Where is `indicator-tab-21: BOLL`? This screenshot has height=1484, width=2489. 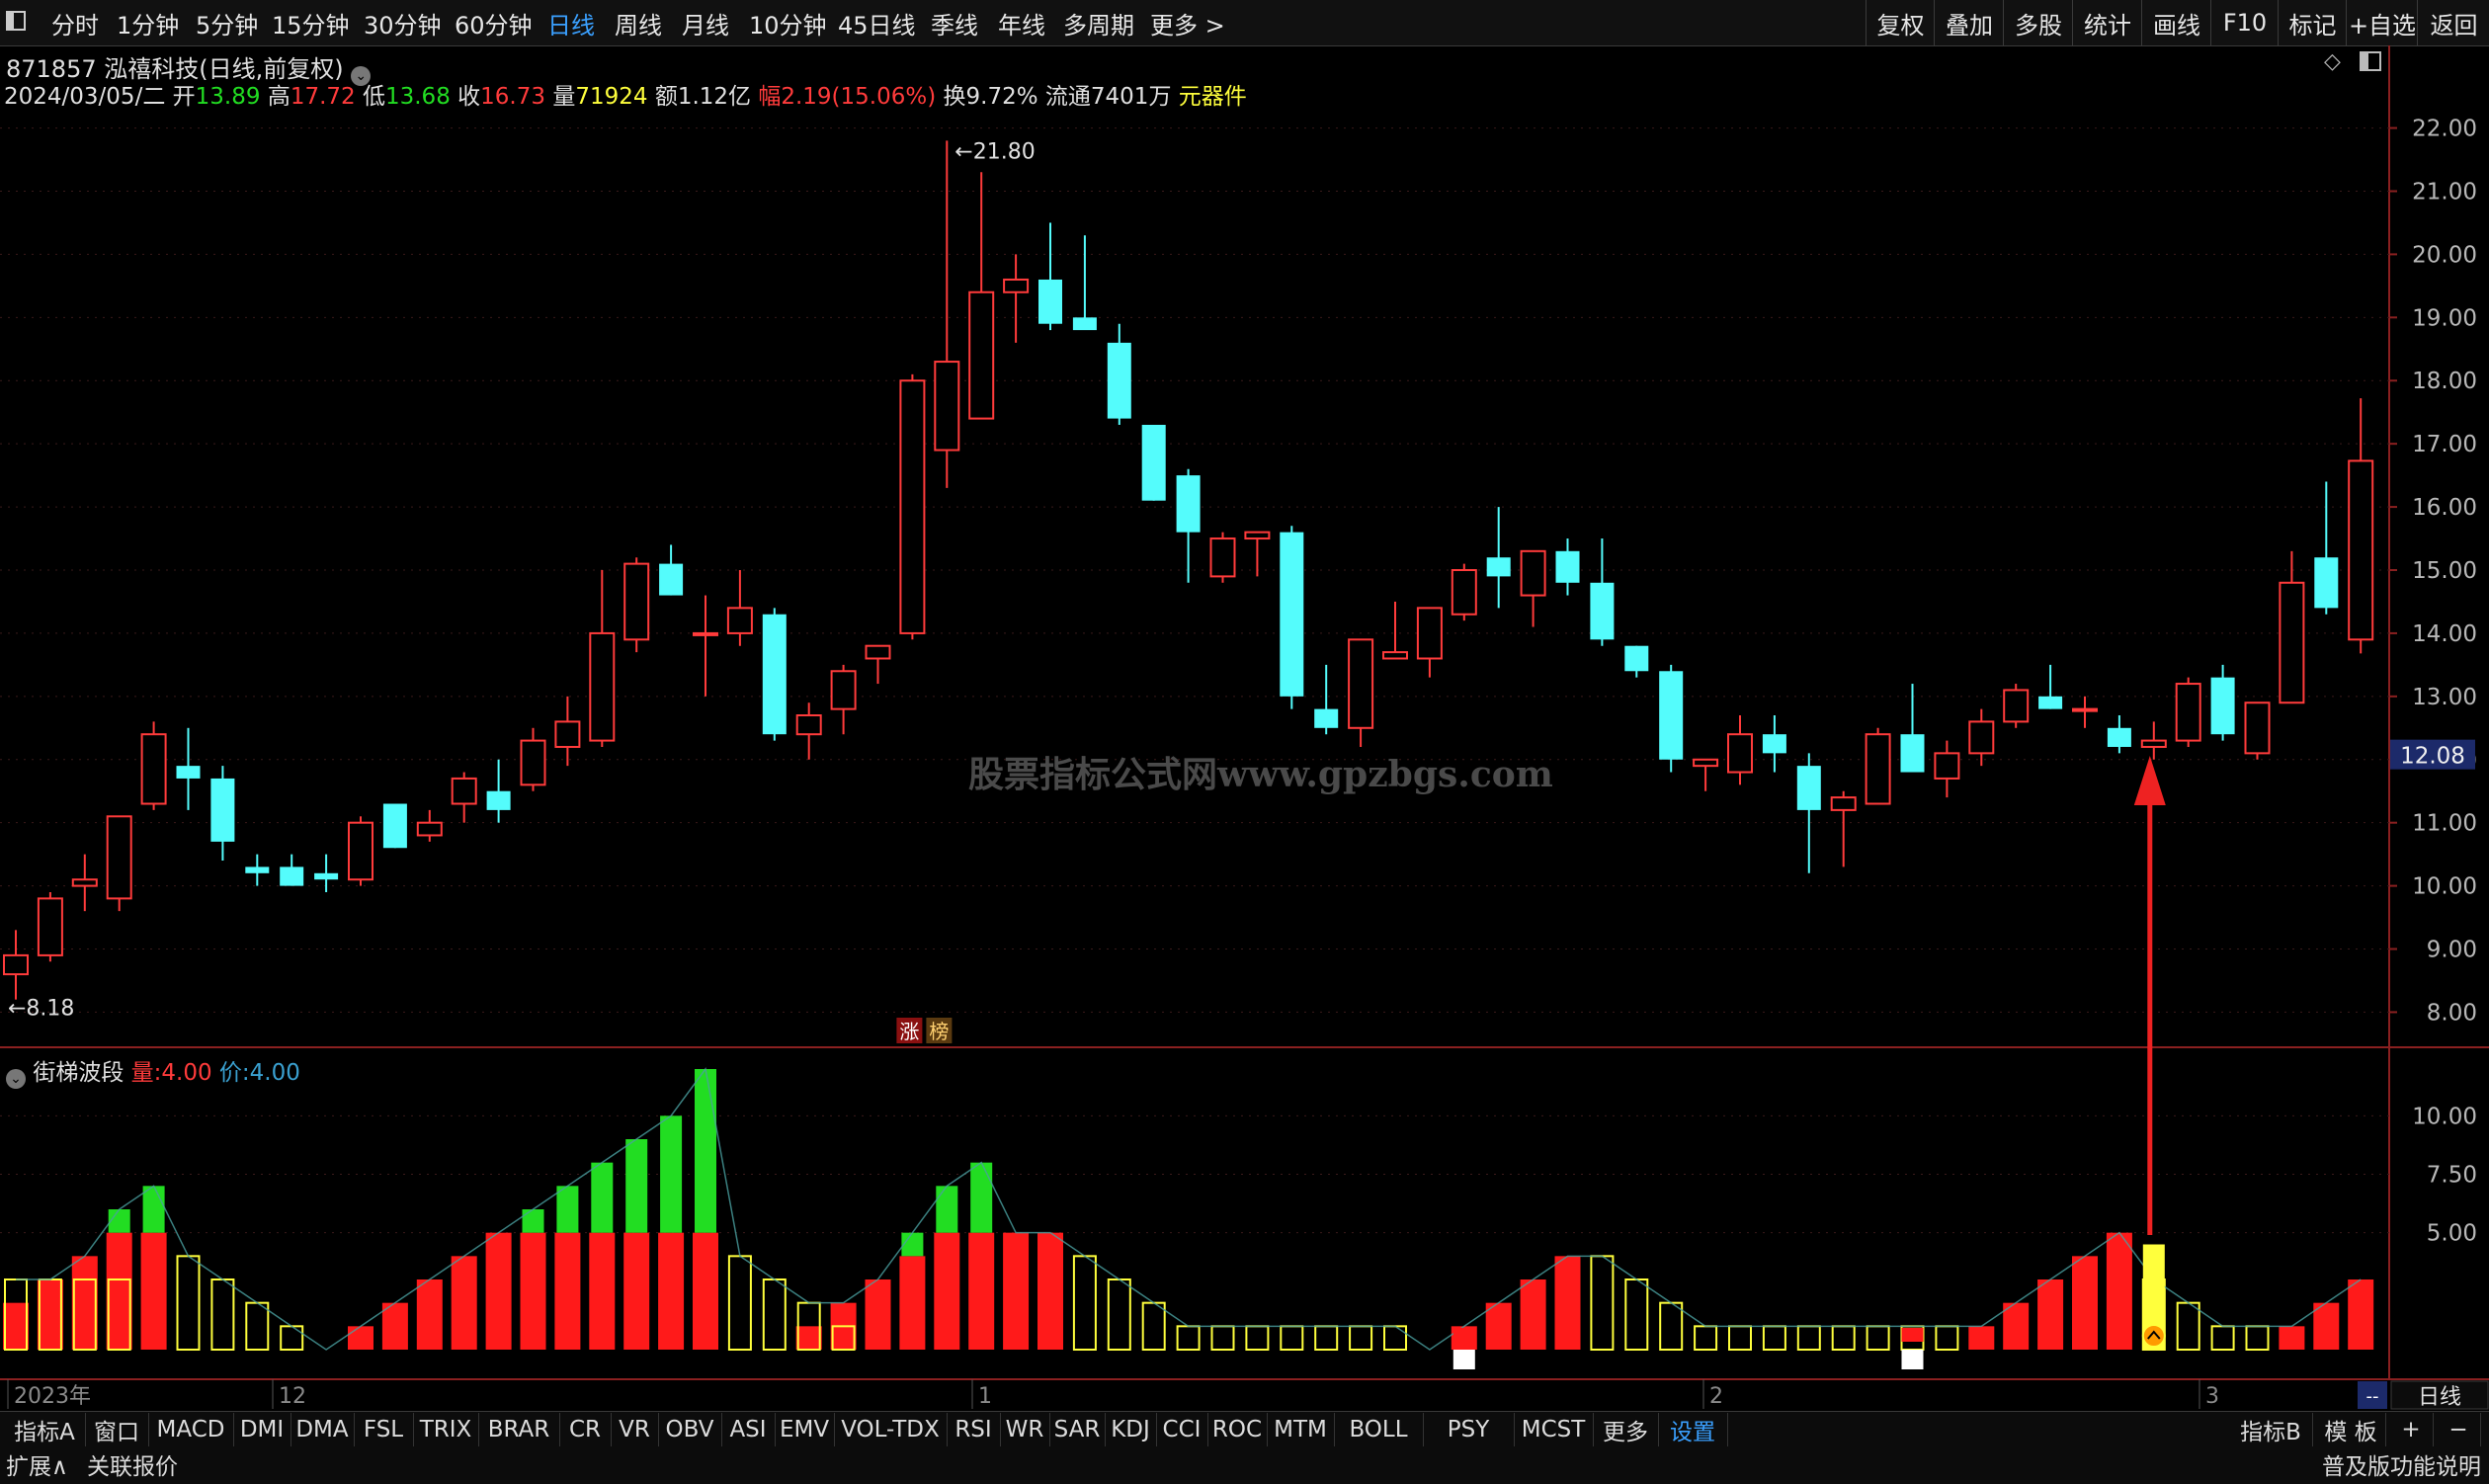 indicator-tab-21: BOLL is located at coordinates (1379, 1429).